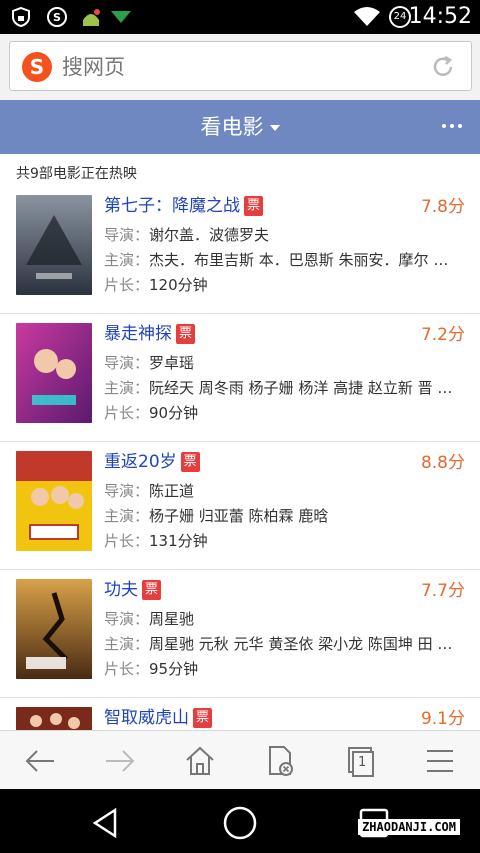 The image size is (480, 853). I want to click on movie-title: 第七子：降魔之战票, so click(184, 206).